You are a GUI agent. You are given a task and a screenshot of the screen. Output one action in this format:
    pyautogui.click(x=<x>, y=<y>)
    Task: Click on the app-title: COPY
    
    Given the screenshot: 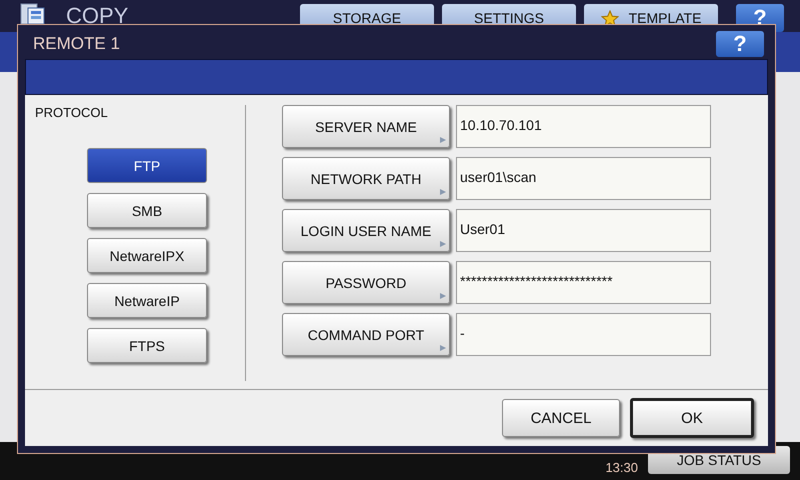 What is the action you would take?
    pyautogui.click(x=97, y=16)
    